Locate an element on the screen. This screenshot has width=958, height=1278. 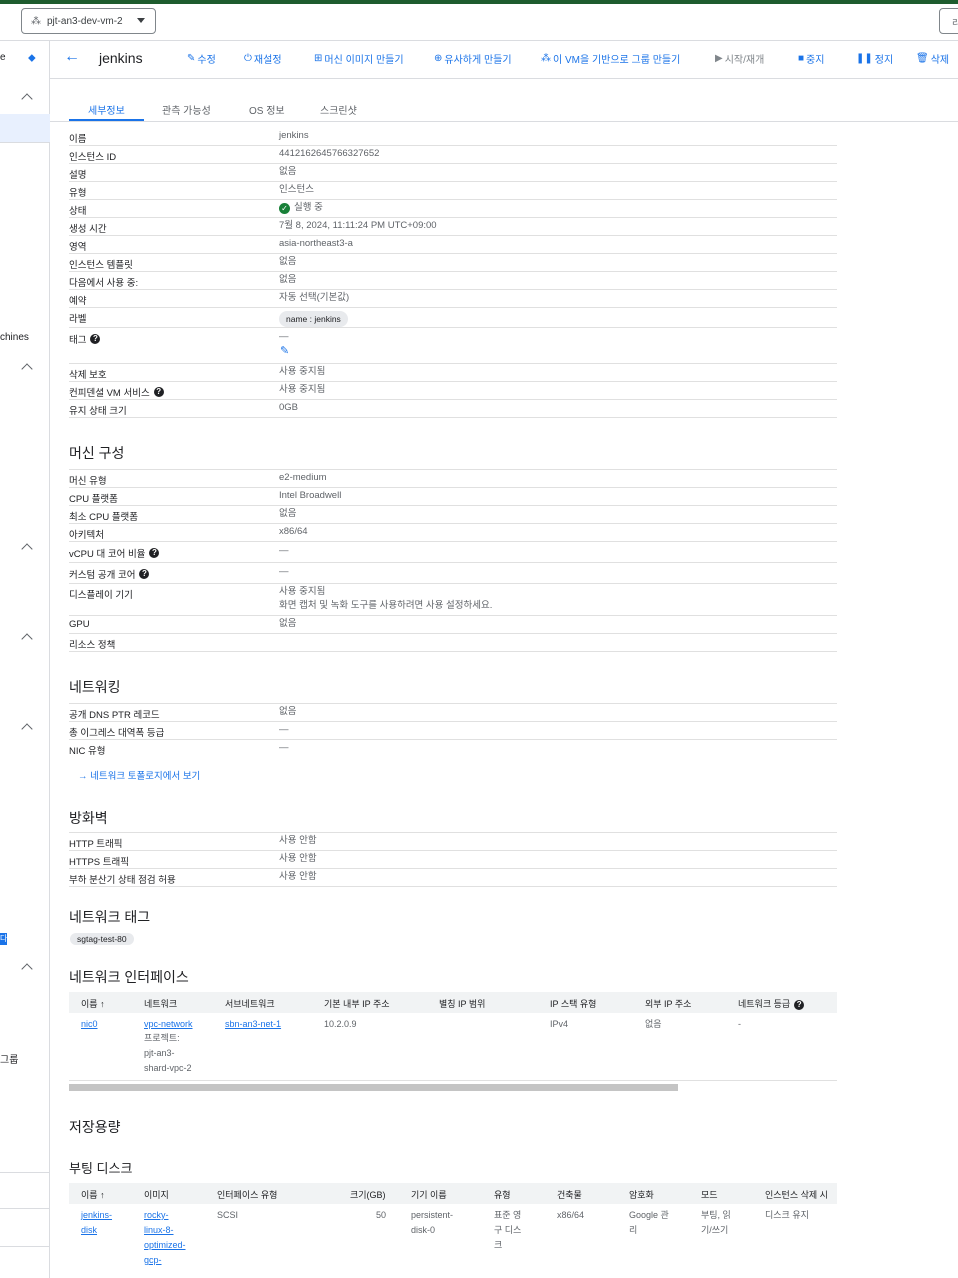
tab-screenshot: 스크린샷 is located at coordinates (338, 109).